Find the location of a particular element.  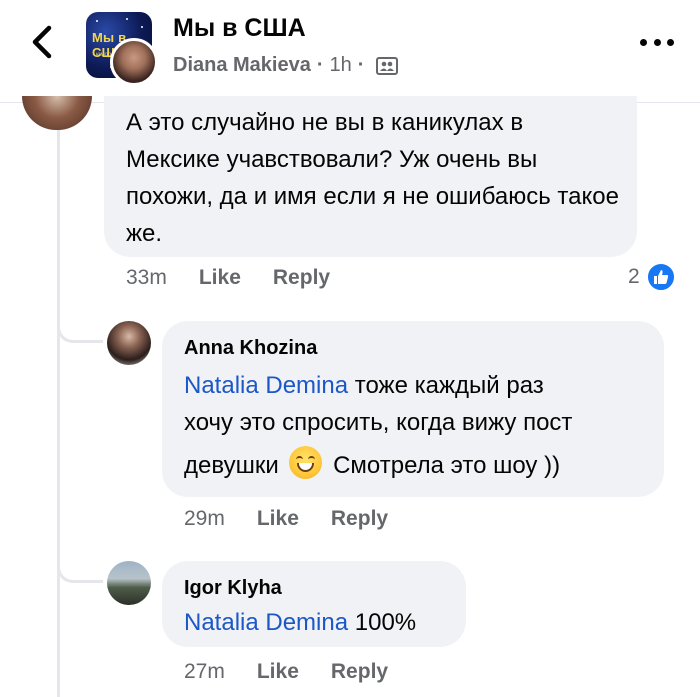

like-badge is located at coordinates (660, 277).